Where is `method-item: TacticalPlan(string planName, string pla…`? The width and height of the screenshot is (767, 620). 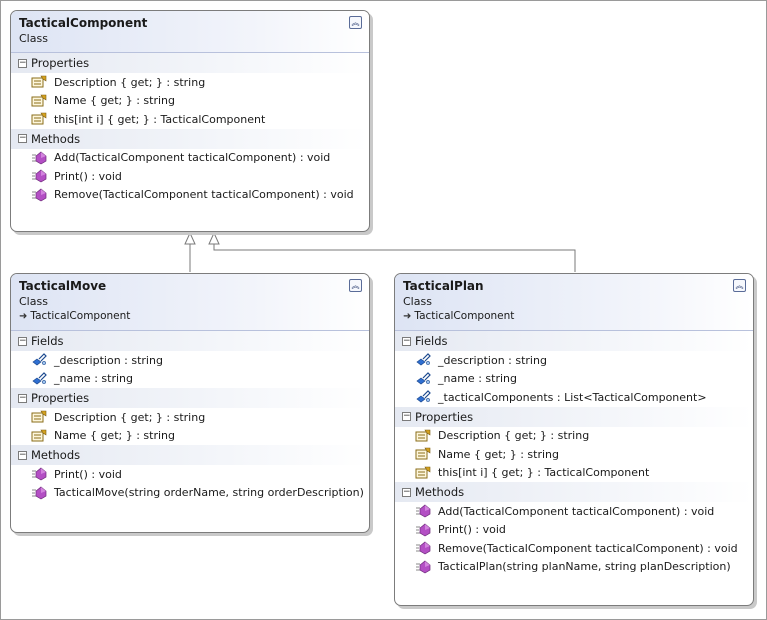 method-item: TacticalPlan(string planName, string pla… is located at coordinates (574, 567).